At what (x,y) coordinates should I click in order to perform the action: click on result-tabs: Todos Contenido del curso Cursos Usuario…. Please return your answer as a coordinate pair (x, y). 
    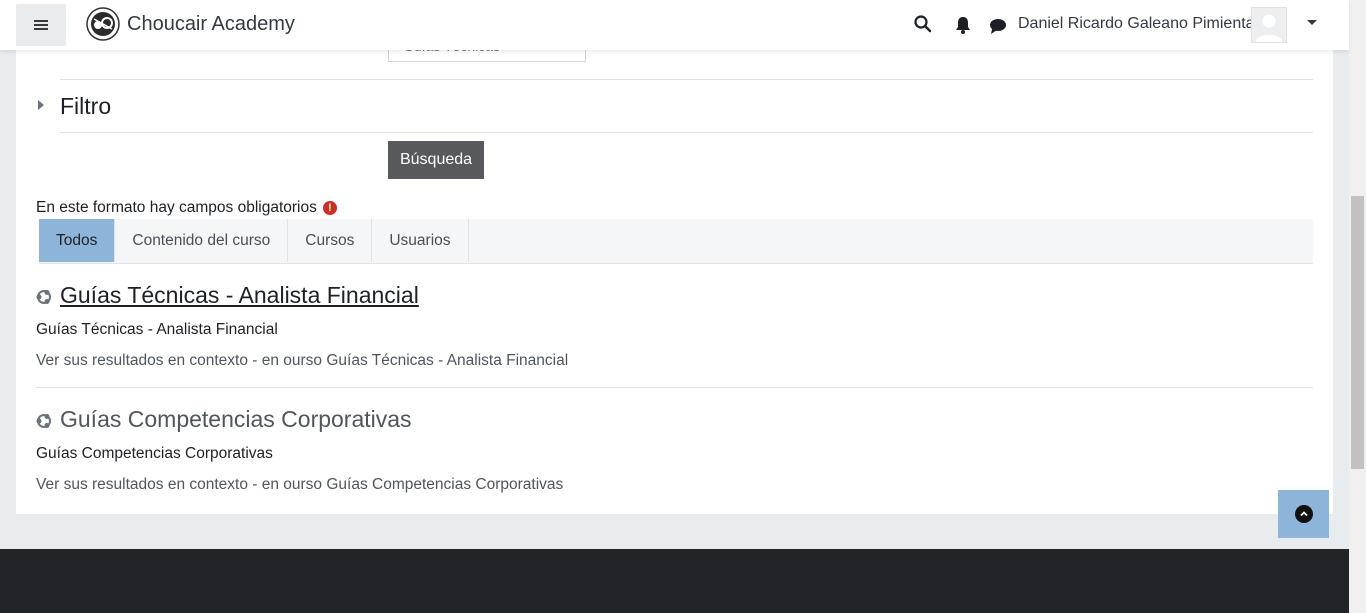
    Looking at the image, I should click on (676, 241).